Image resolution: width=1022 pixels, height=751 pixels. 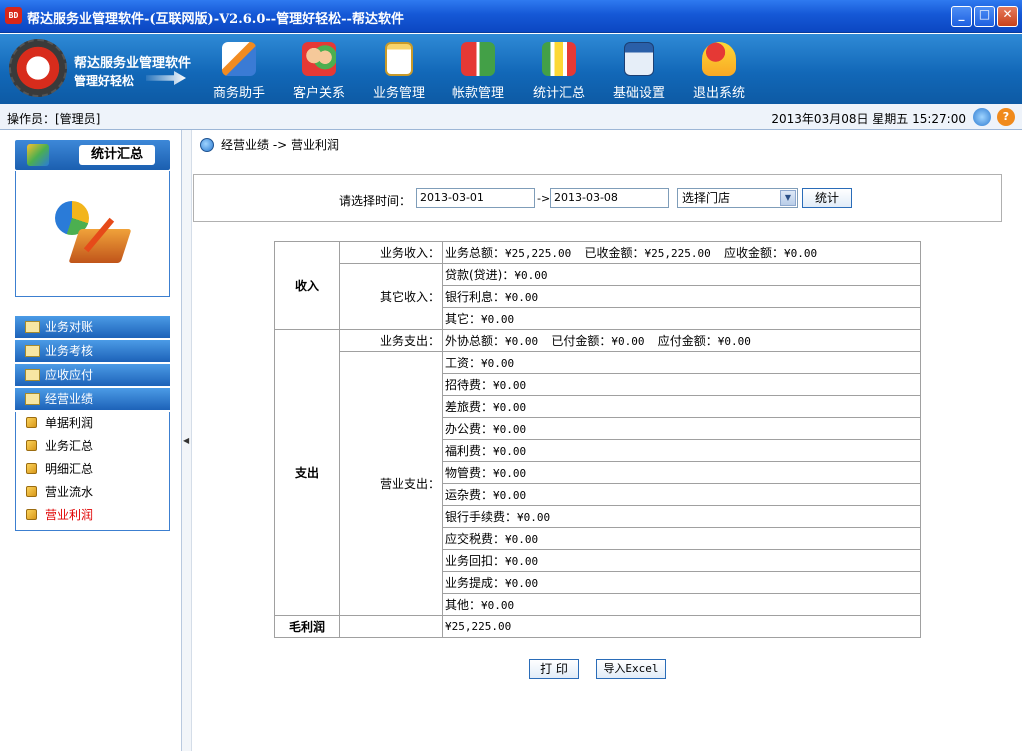 I want to click on nav-account-management: 帐款管理, so click(x=478, y=69).